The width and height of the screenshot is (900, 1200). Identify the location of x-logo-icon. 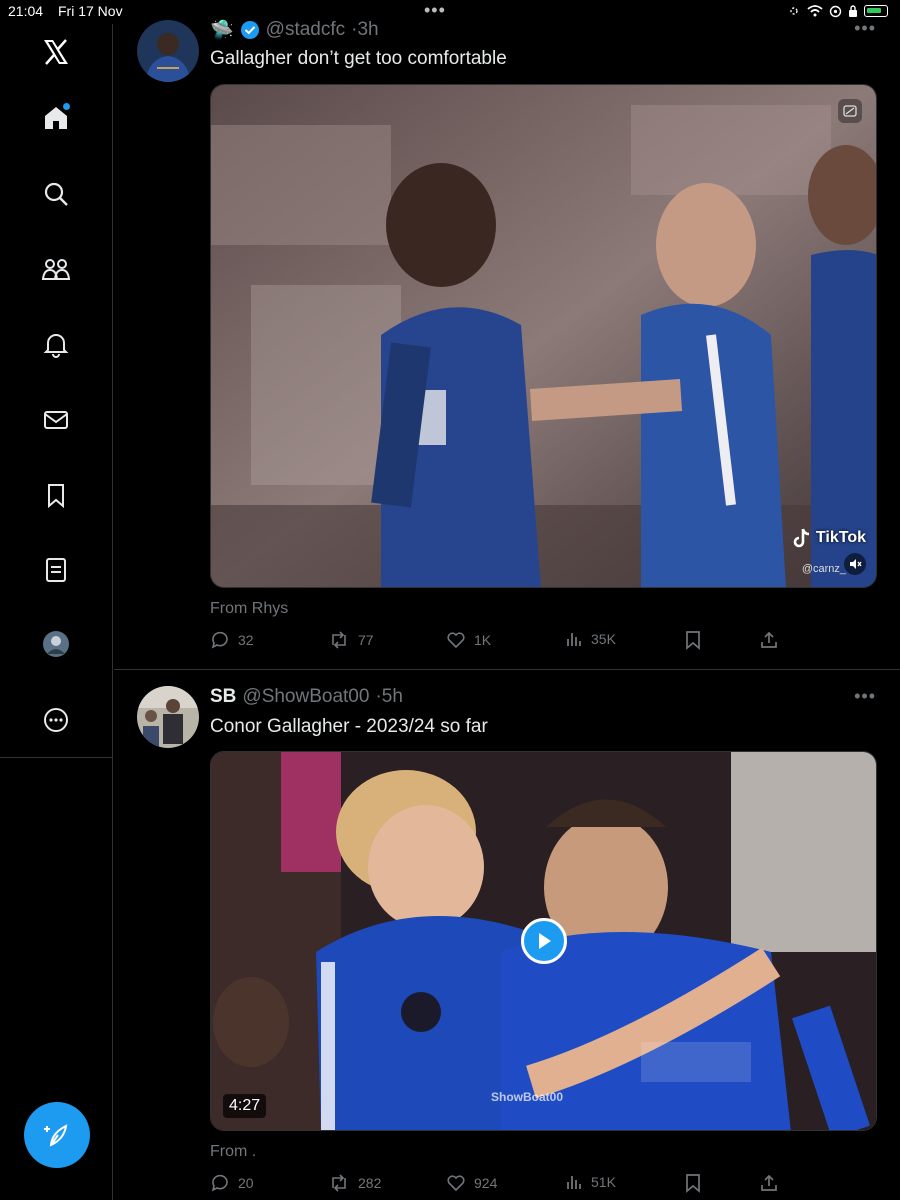
(56, 52).